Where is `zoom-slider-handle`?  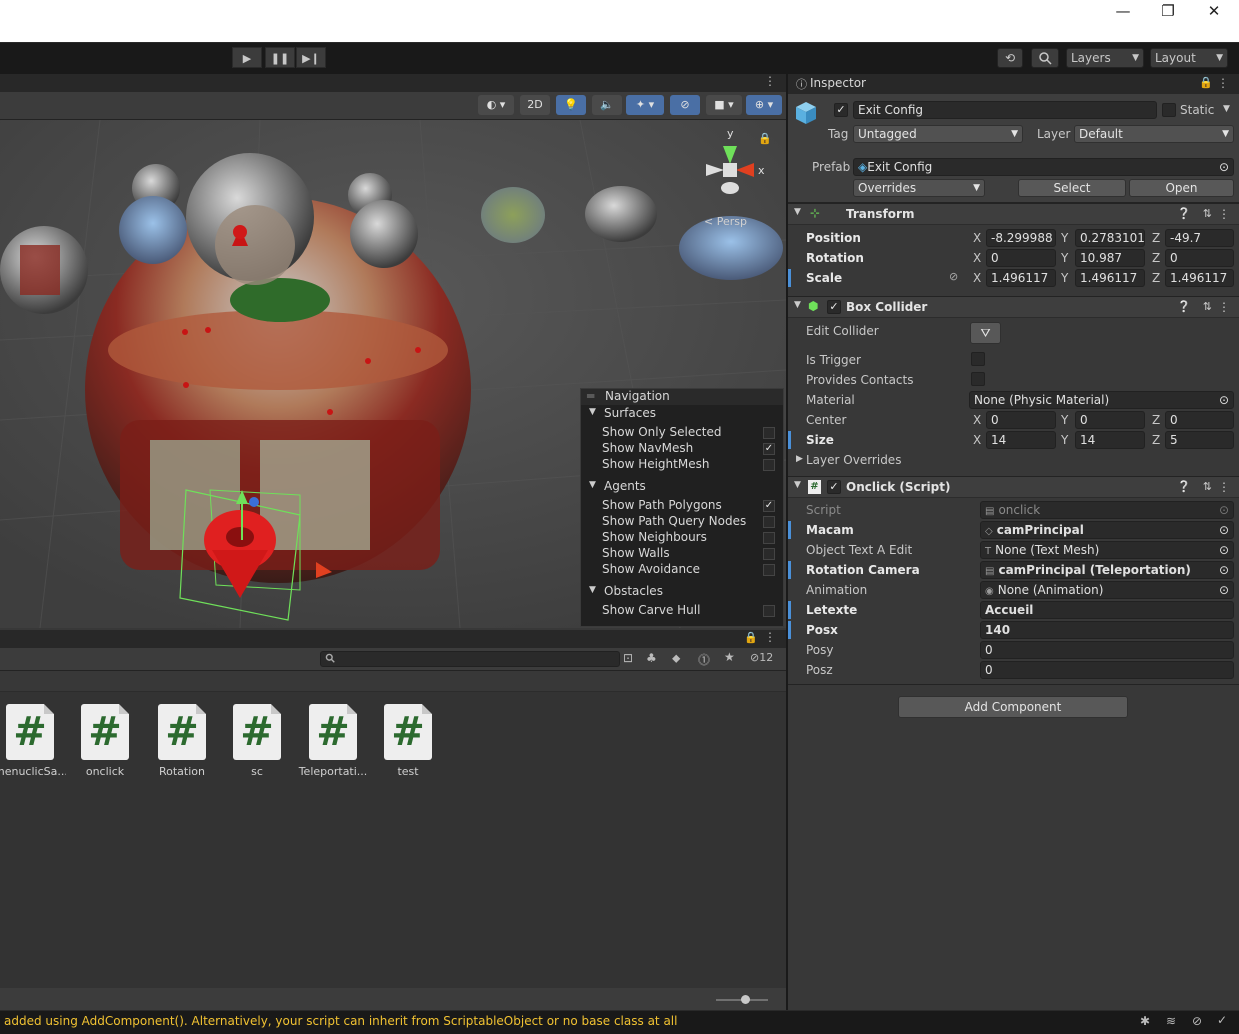
zoom-slider-handle is located at coordinates (745, 999).